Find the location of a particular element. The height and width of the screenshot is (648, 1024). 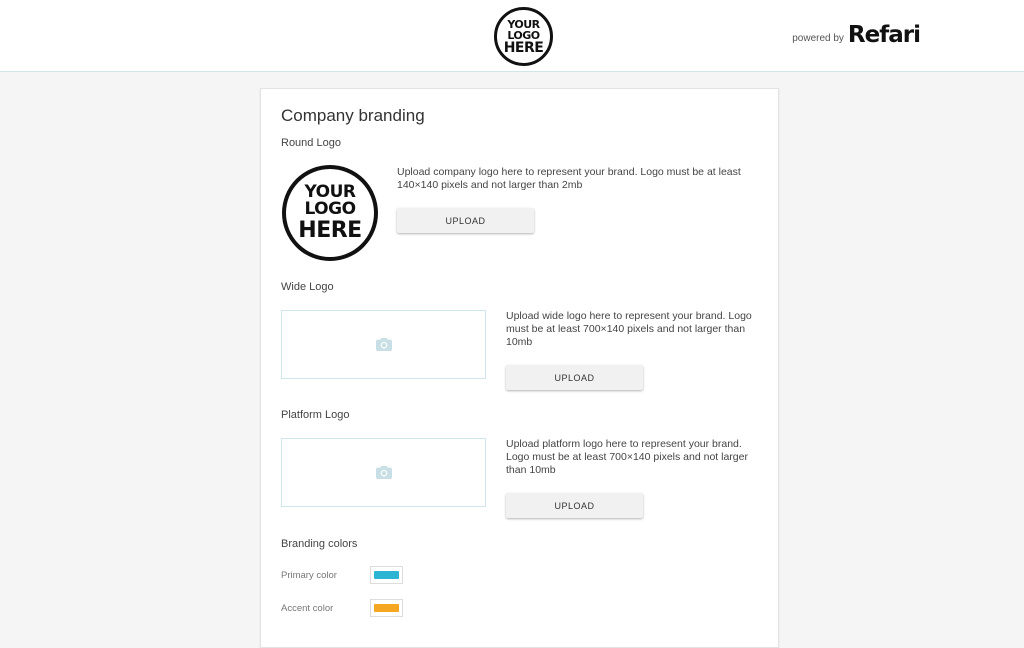

platform-logo-dropzone is located at coordinates (383, 472).